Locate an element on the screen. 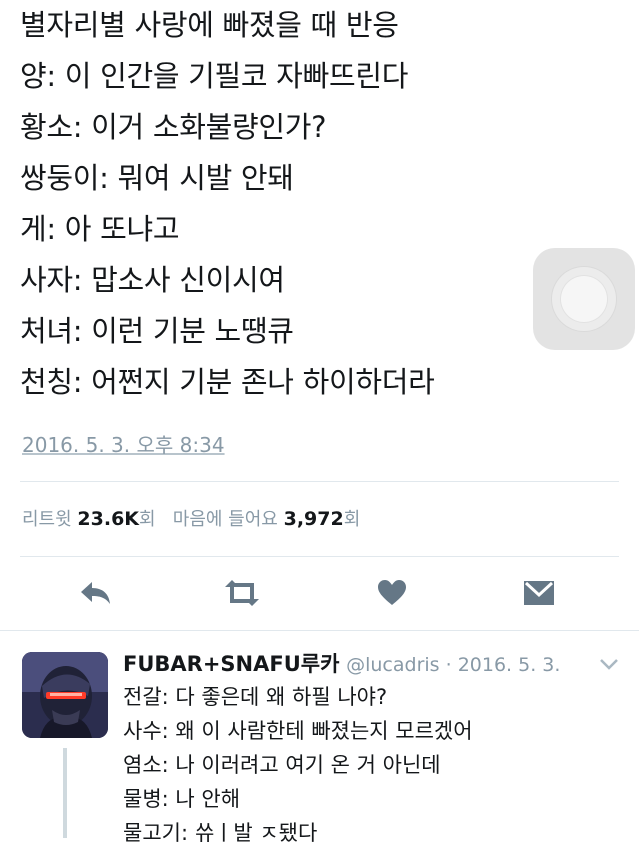  like-label: 마음에 들어요 is located at coordinates (225, 519).